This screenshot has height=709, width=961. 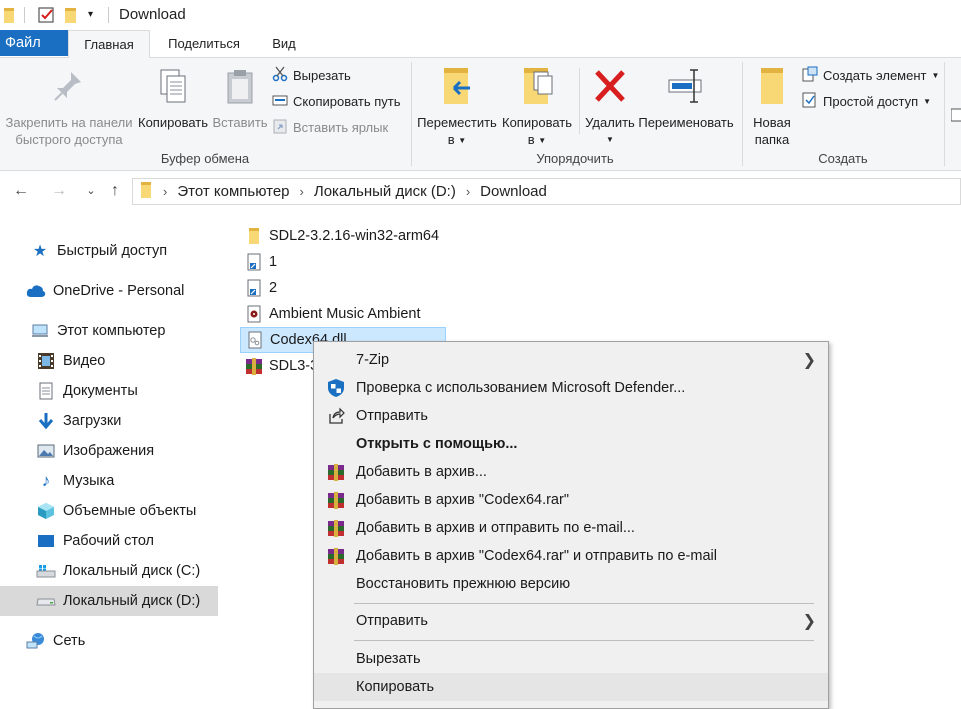 What do you see at coordinates (537, 140) in the screenshot?
I see `copy-to-label-line2: в ▼` at bounding box center [537, 140].